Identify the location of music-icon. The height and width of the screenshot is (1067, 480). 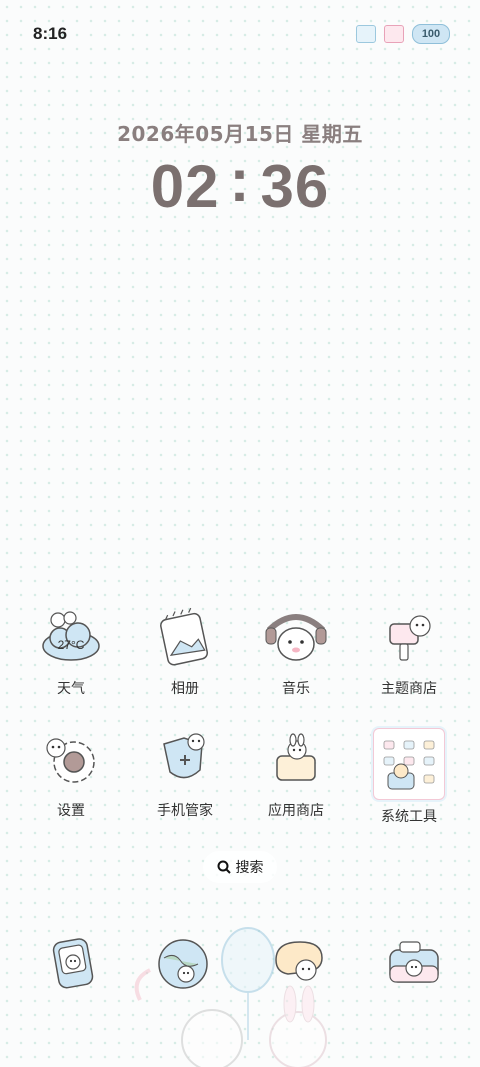
(296, 639).